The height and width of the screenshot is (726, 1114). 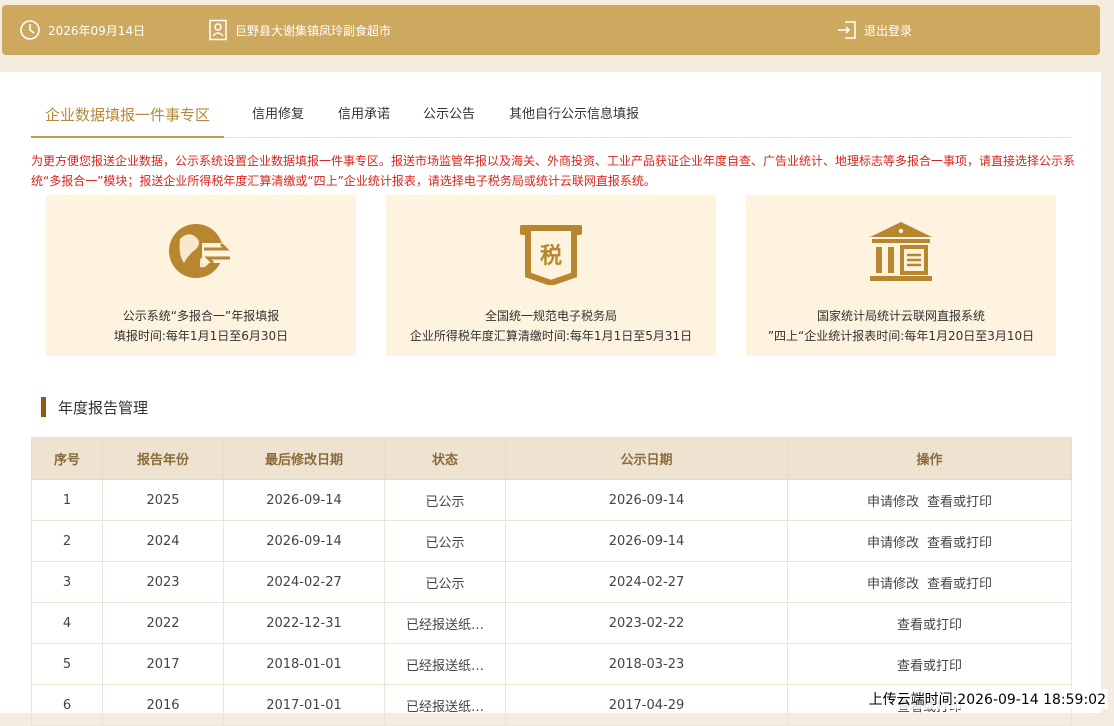 I want to click on tab-credit-commitment: 信用承诺, so click(x=364, y=118).